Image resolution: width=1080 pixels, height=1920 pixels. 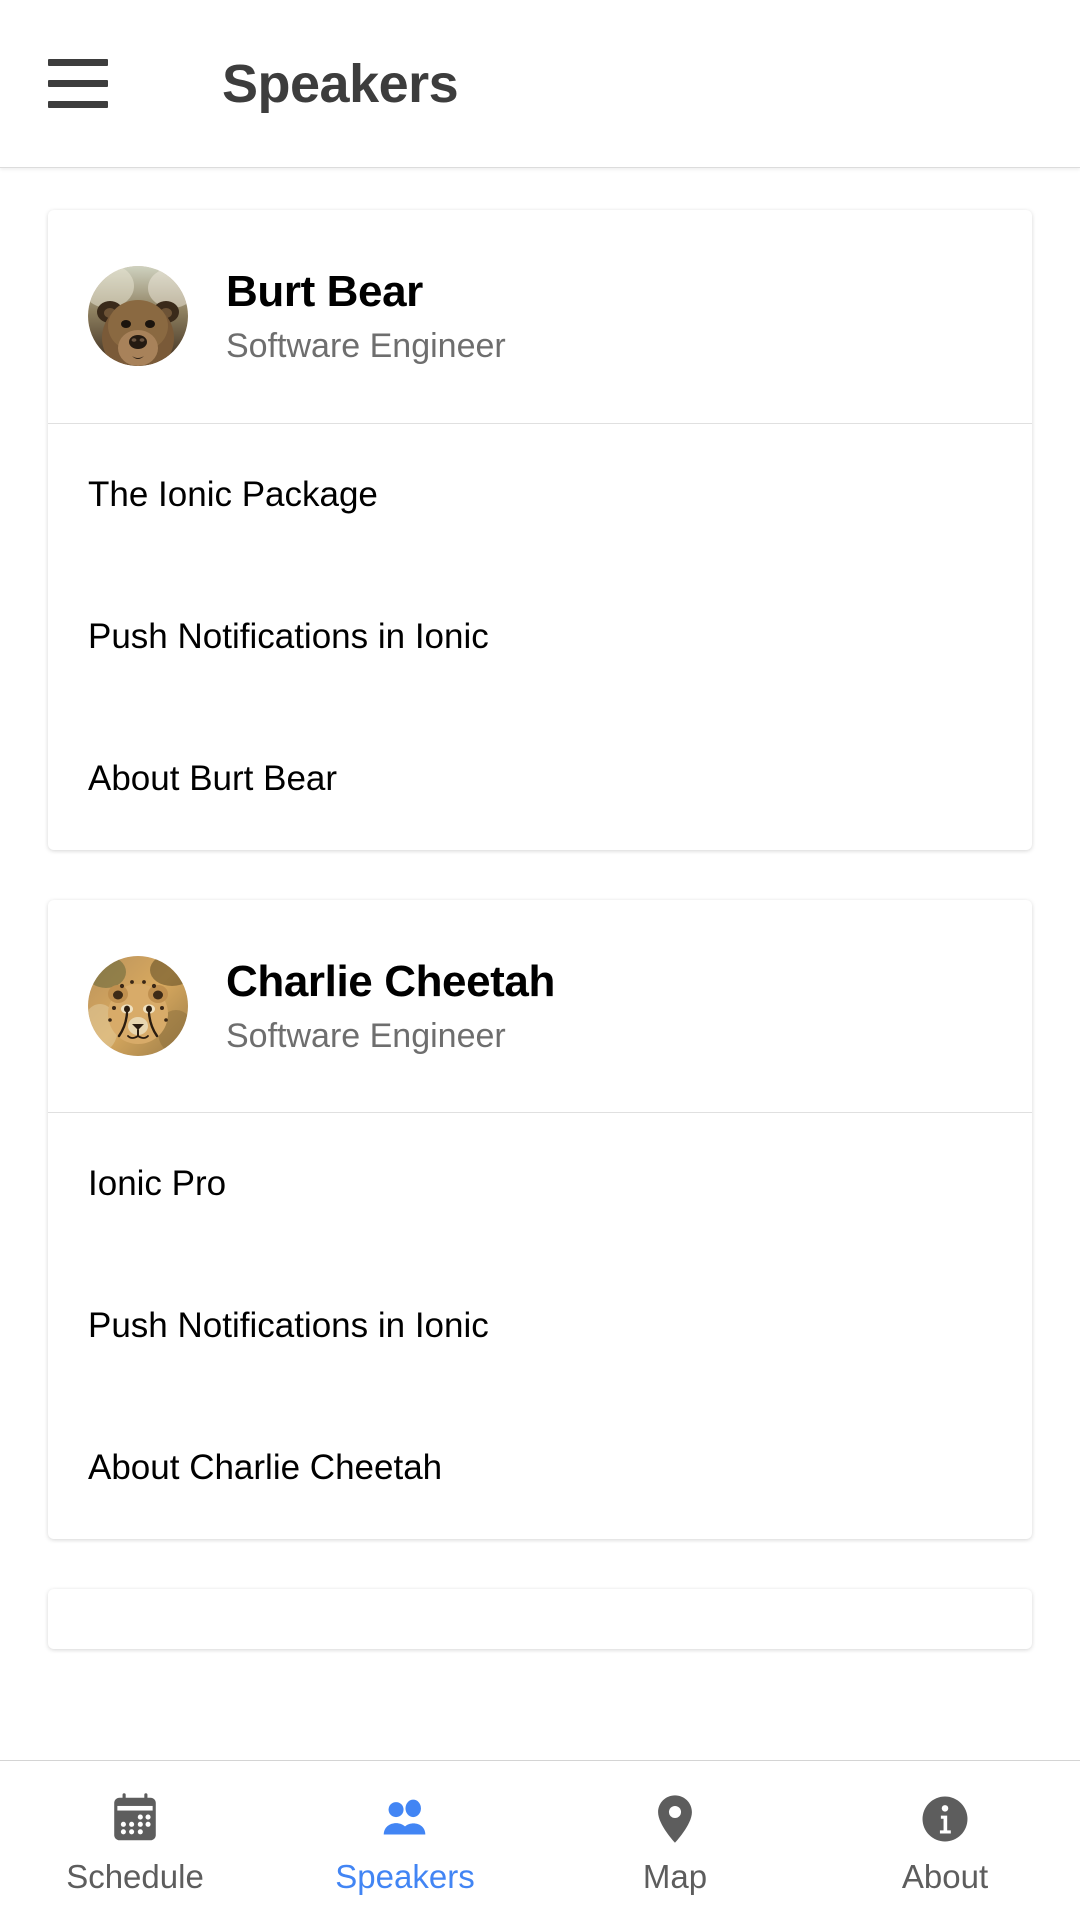 I want to click on info-circle-icon, so click(x=945, y=1819).